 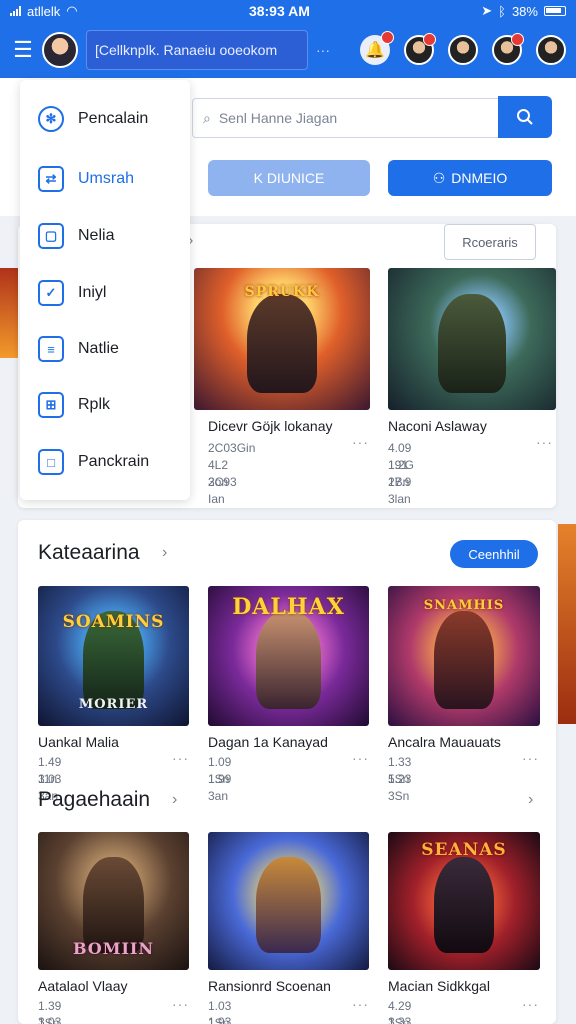 What do you see at coordinates (494, 554) in the screenshot?
I see `view-all-button: Ceenhhil` at bounding box center [494, 554].